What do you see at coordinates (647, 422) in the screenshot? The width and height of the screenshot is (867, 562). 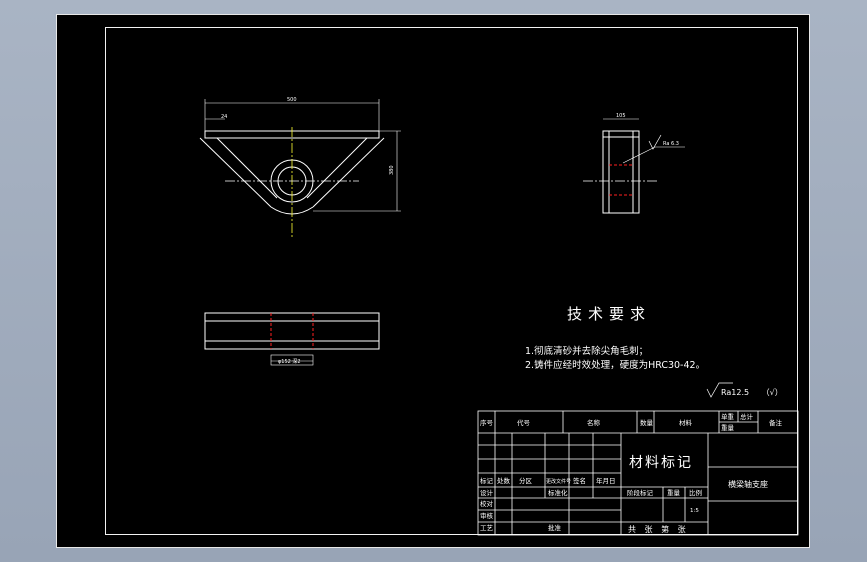 I see `tb-qty: 数量` at bounding box center [647, 422].